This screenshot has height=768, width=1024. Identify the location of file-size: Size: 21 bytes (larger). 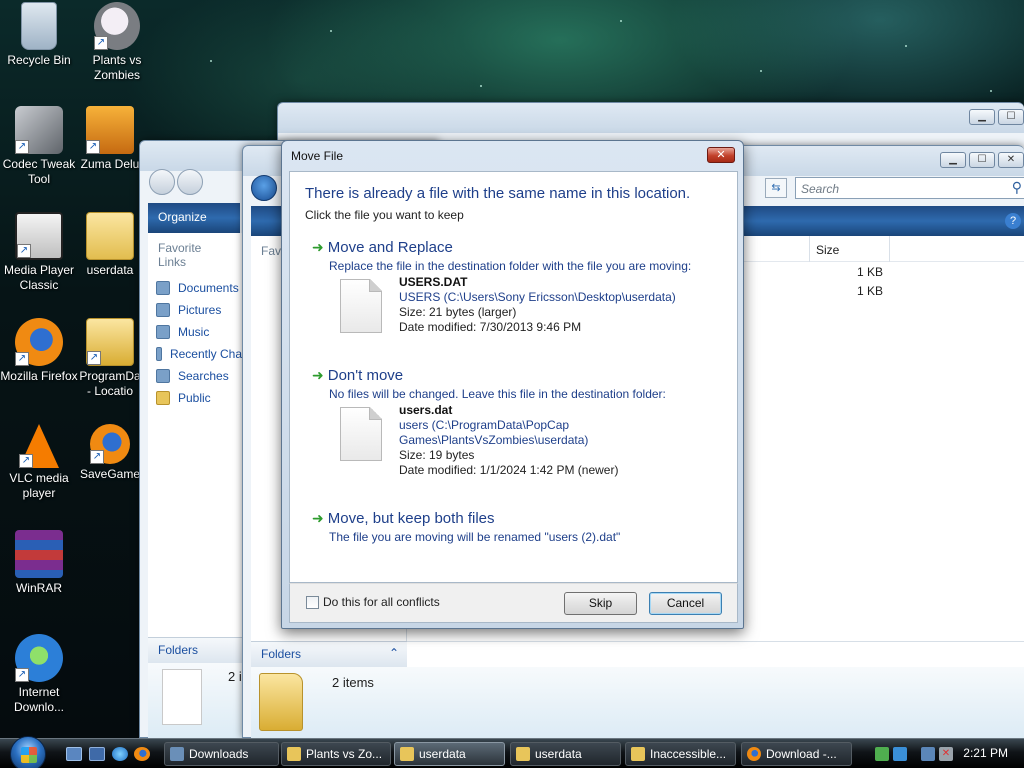
(458, 312).